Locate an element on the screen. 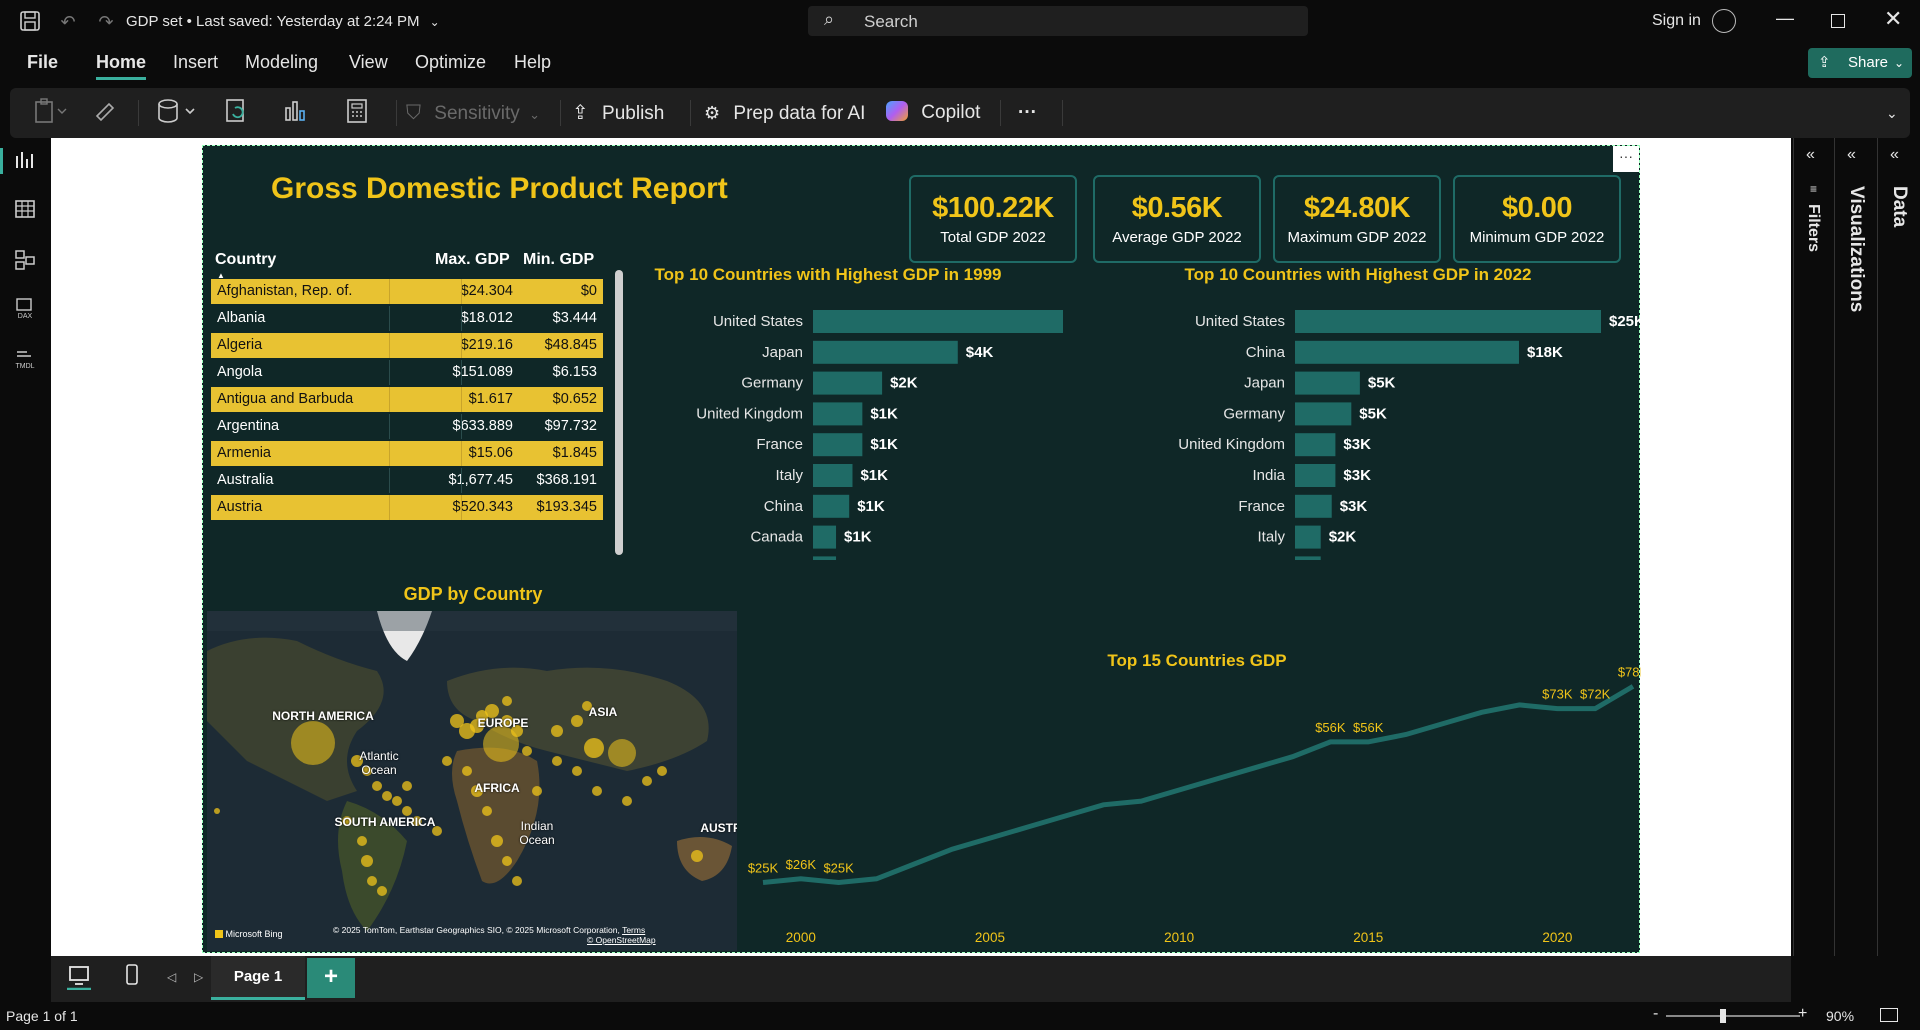  table-row: Antigua and Barbuda $1.617 $0.652 is located at coordinates (407, 399).